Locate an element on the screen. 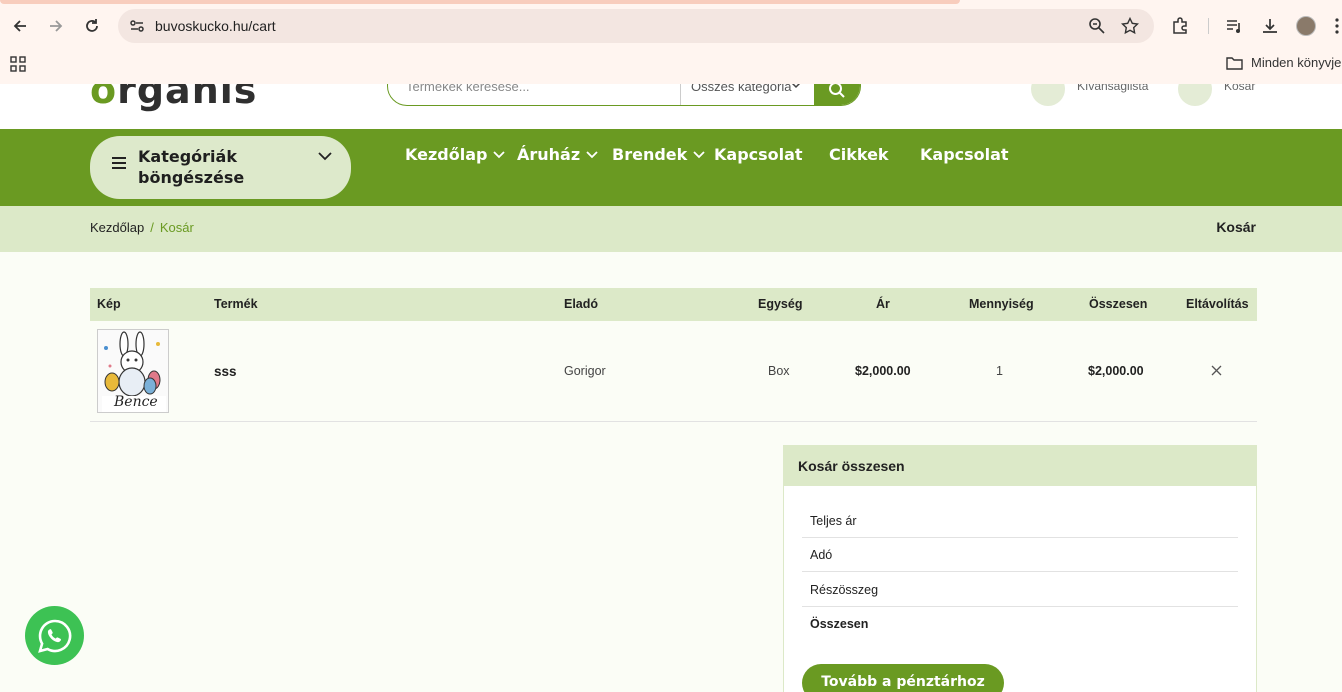 Image resolution: width=1342 pixels, height=692 pixels. address-bar: buvoskucko.hu/cart is located at coordinates (636, 26).